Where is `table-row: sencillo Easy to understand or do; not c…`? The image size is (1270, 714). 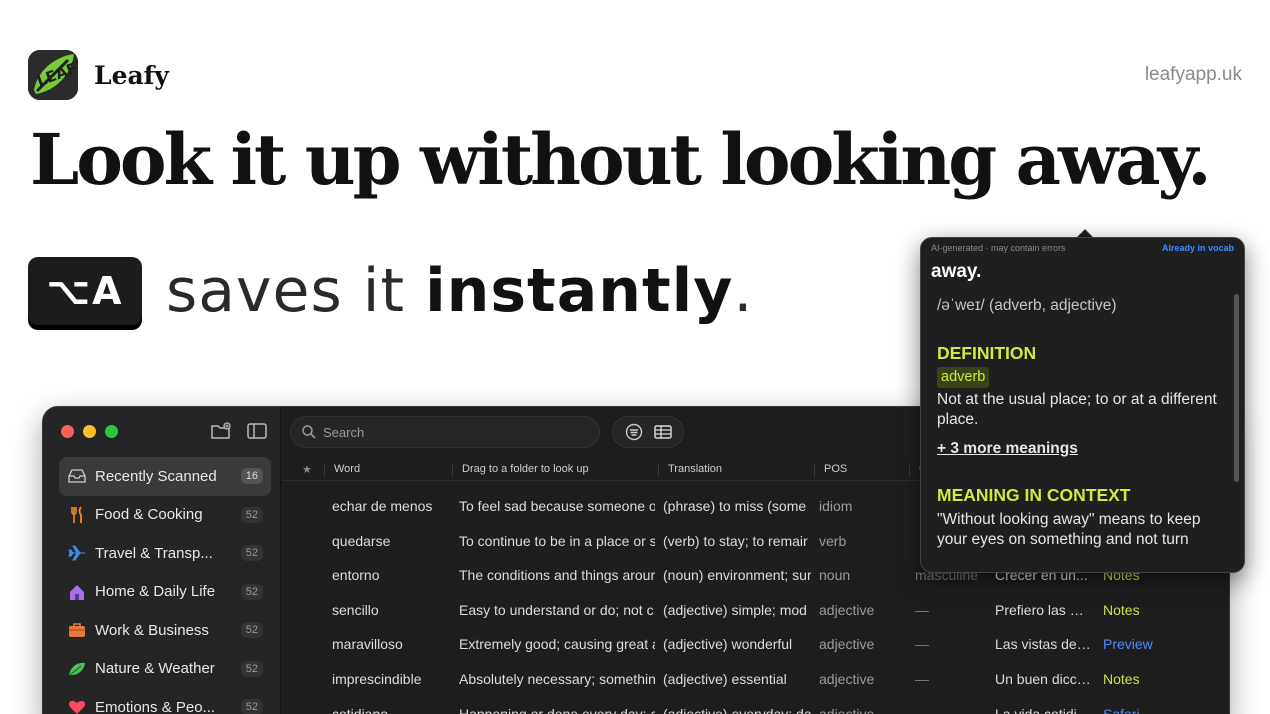 table-row: sencillo Easy to understand or do; not c… is located at coordinates (755, 610).